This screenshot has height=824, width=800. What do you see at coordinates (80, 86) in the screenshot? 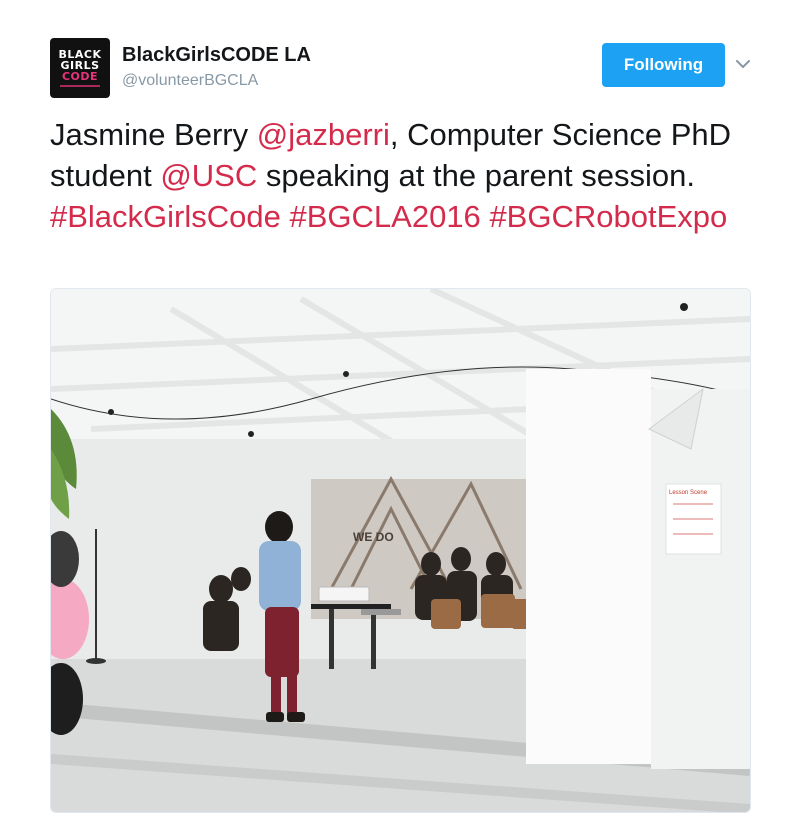
I see `avatar-logo-underline` at bounding box center [80, 86].